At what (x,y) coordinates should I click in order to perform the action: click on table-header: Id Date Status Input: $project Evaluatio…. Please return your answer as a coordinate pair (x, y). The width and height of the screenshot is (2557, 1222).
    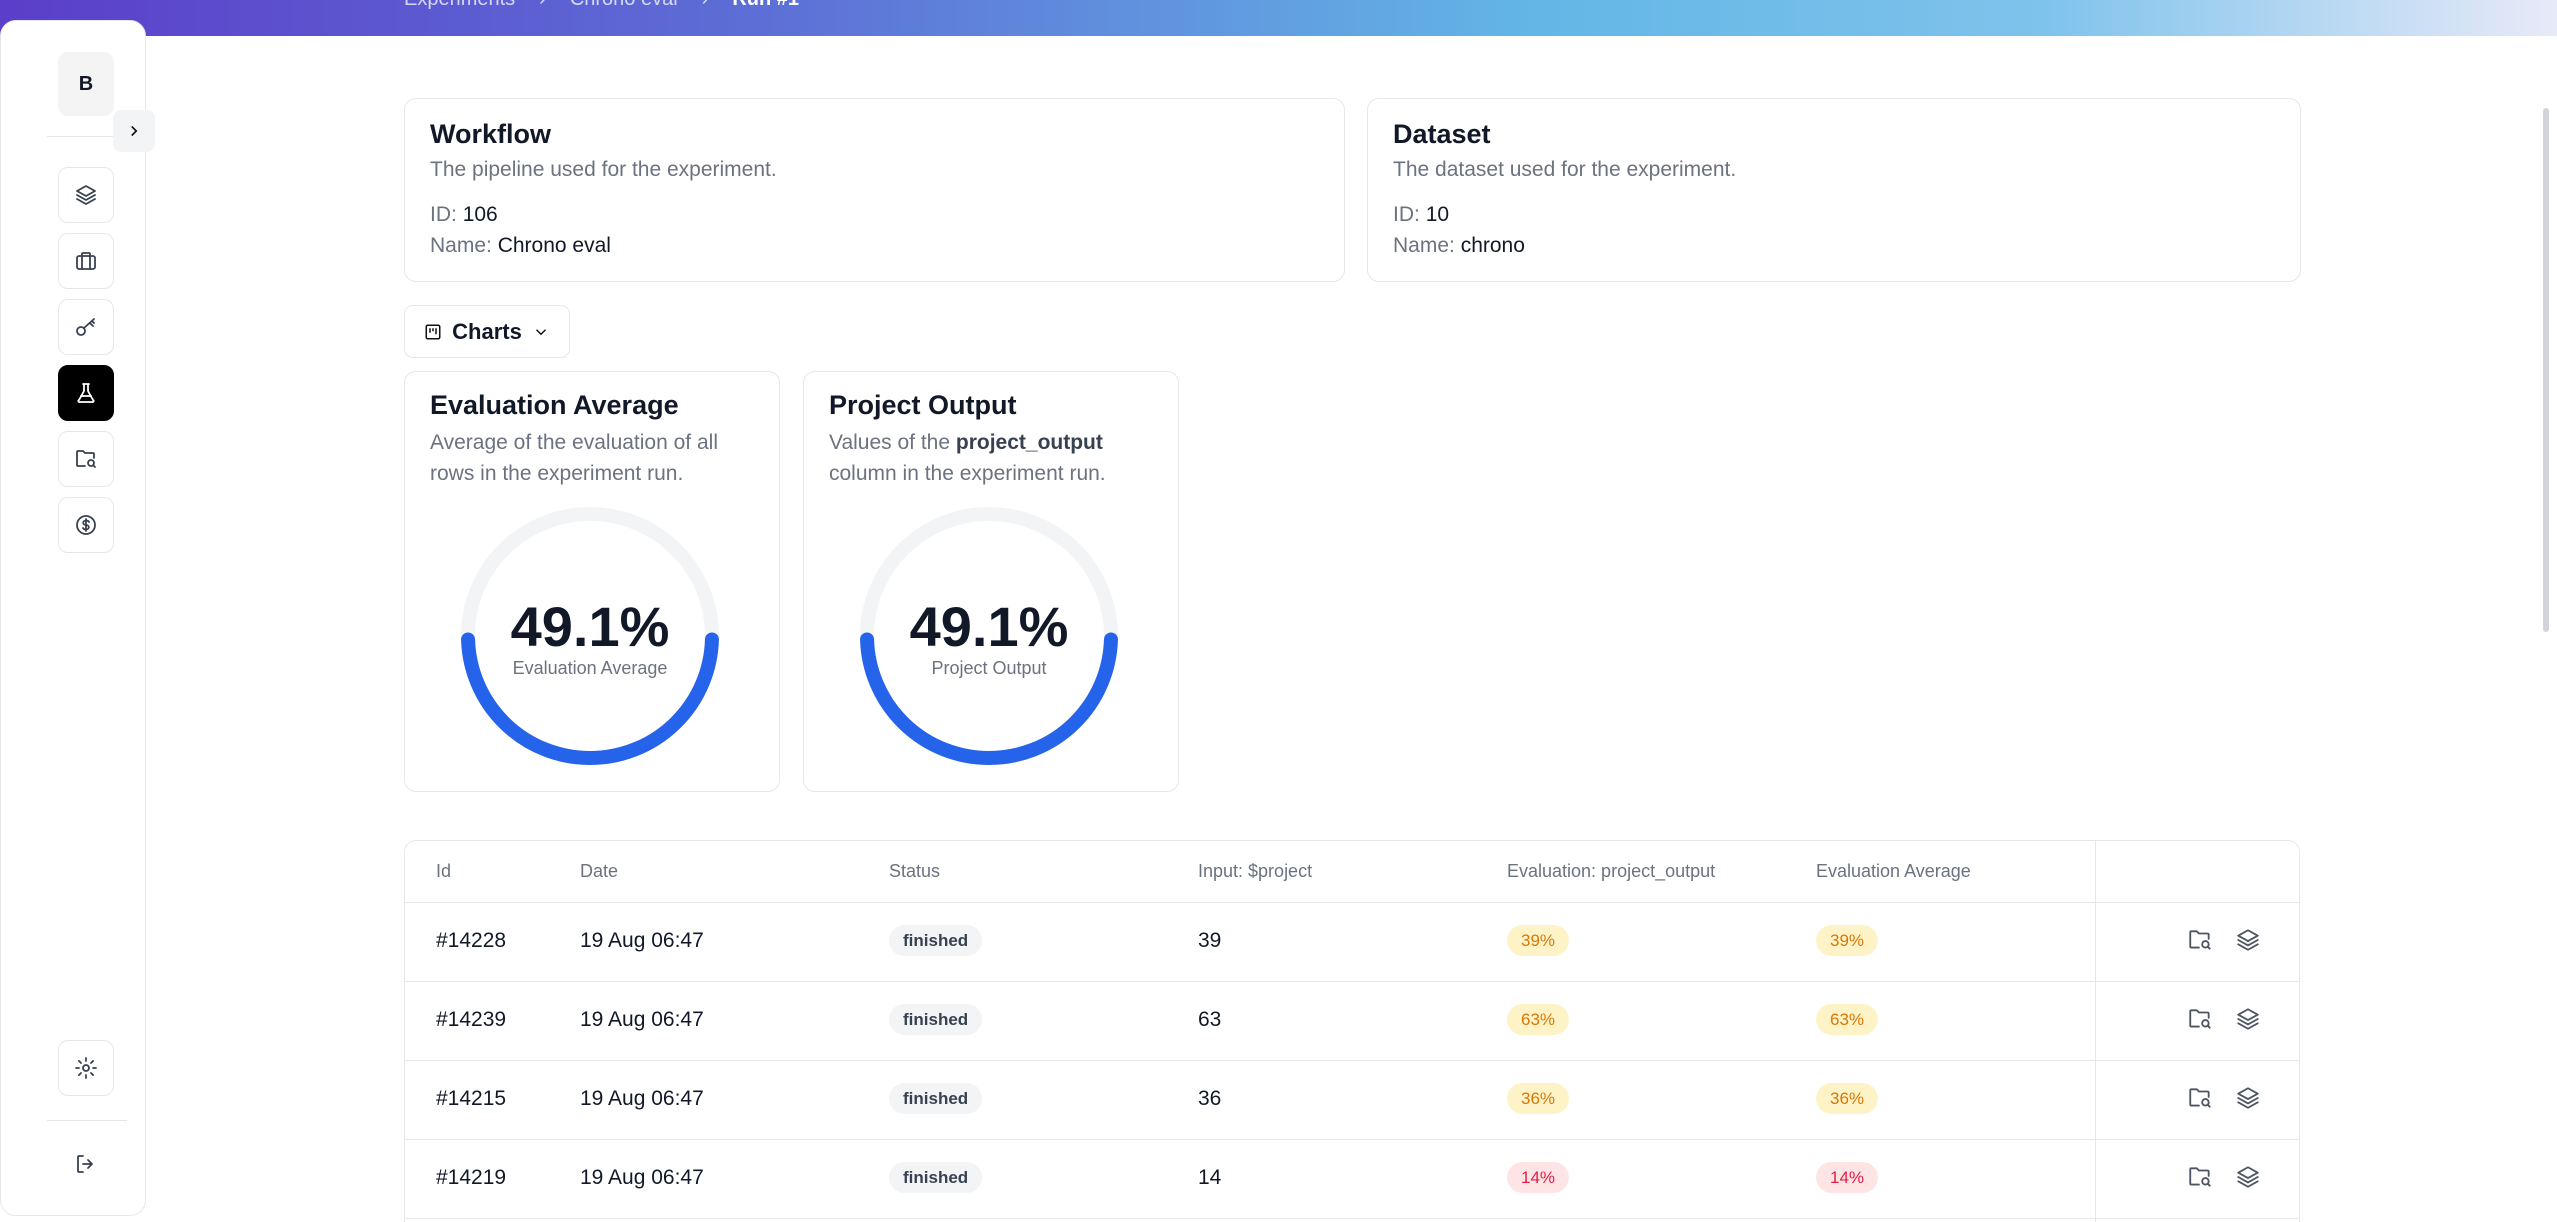
    Looking at the image, I should click on (1352, 872).